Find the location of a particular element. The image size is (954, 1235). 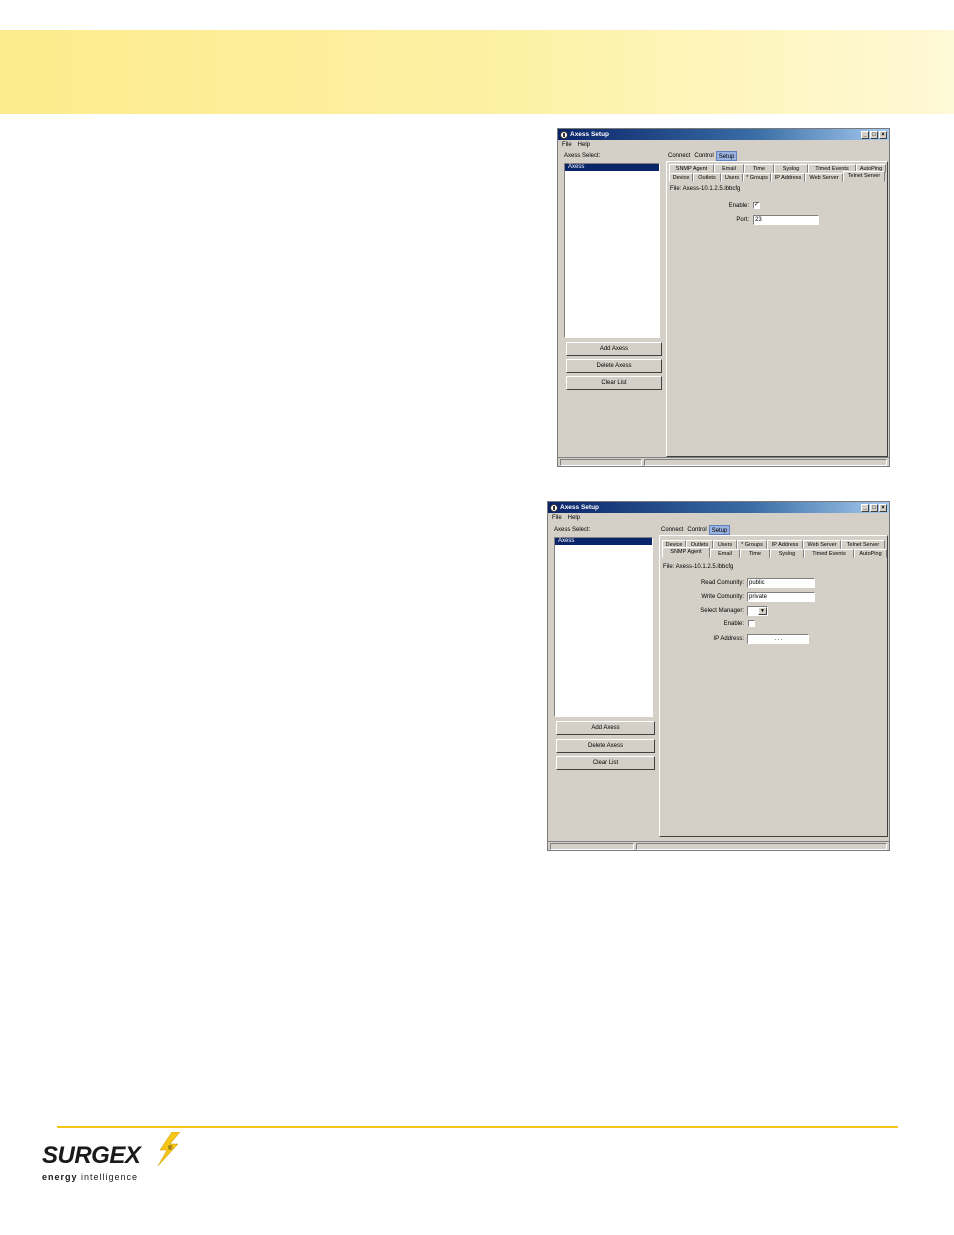

surgex-logo: SURGEX ® energy intelligence is located at coordinates (115, 1159).